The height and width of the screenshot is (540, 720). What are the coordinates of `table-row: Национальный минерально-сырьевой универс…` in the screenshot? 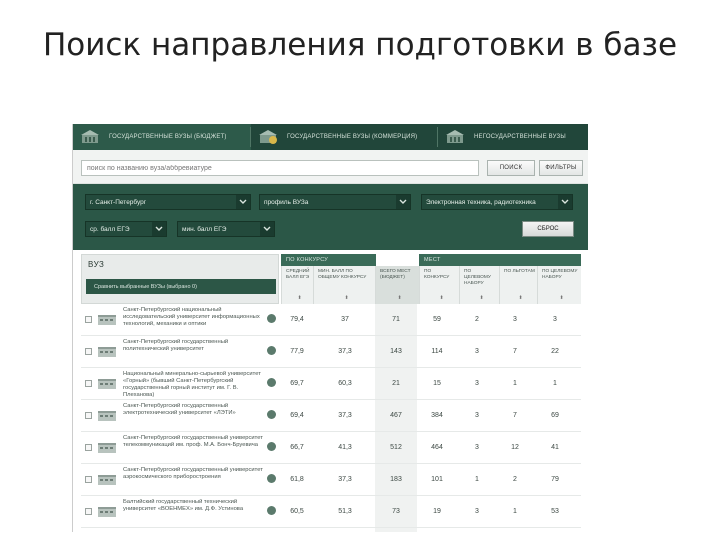 It's located at (331, 384).